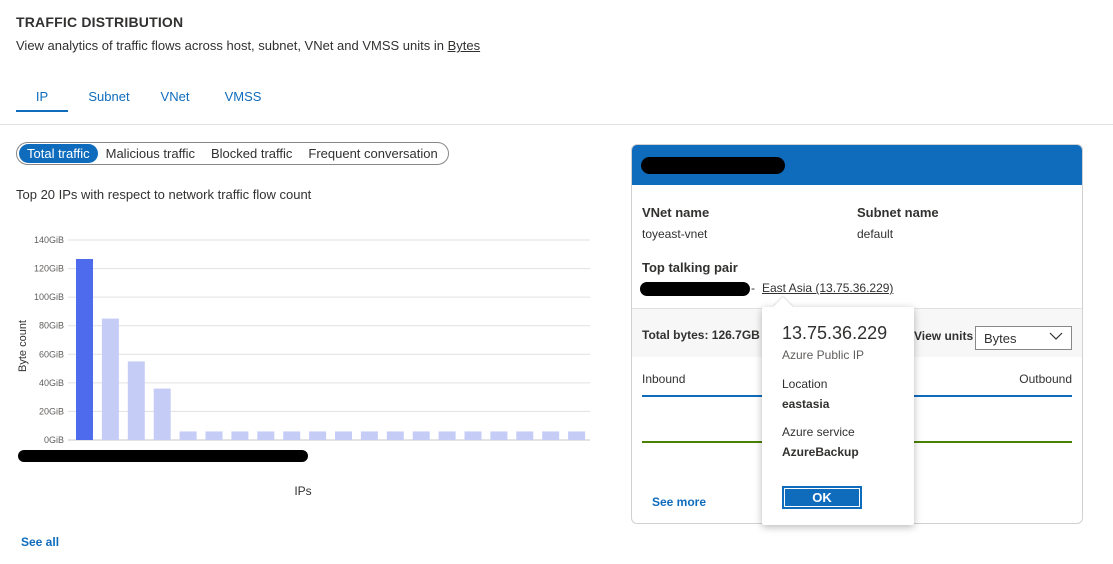 This screenshot has width=1113, height=564. I want to click on y-tick-label: 0GiB, so click(54, 440).